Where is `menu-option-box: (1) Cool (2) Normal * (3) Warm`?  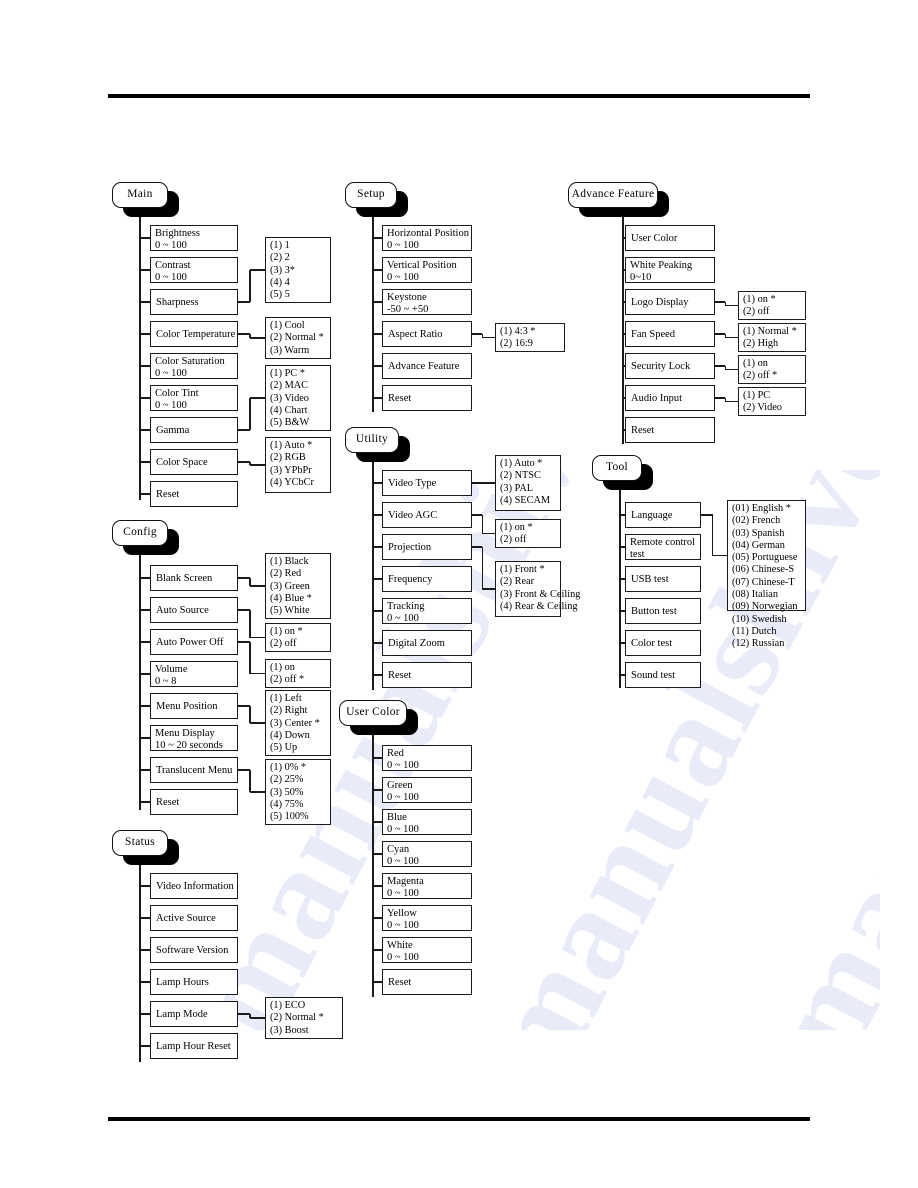
menu-option-box: (1) Cool (2) Normal * (3) Warm is located at coordinates (298, 338).